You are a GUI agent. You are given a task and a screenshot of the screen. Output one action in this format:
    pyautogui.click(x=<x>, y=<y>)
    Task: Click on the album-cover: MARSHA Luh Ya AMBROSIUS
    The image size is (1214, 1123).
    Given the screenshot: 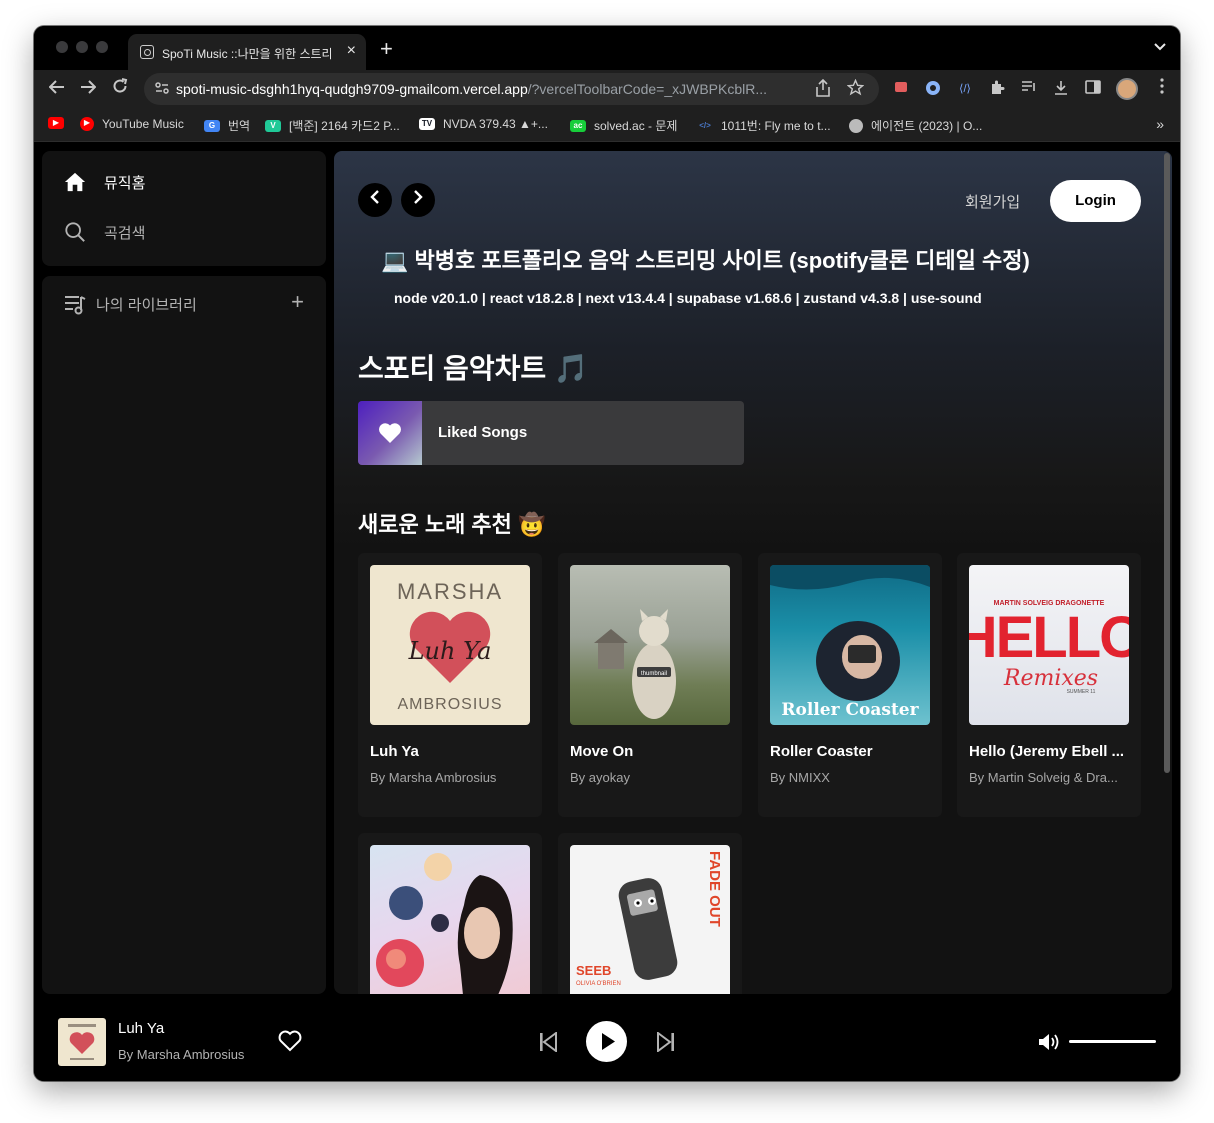 What is the action you would take?
    pyautogui.click(x=450, y=645)
    